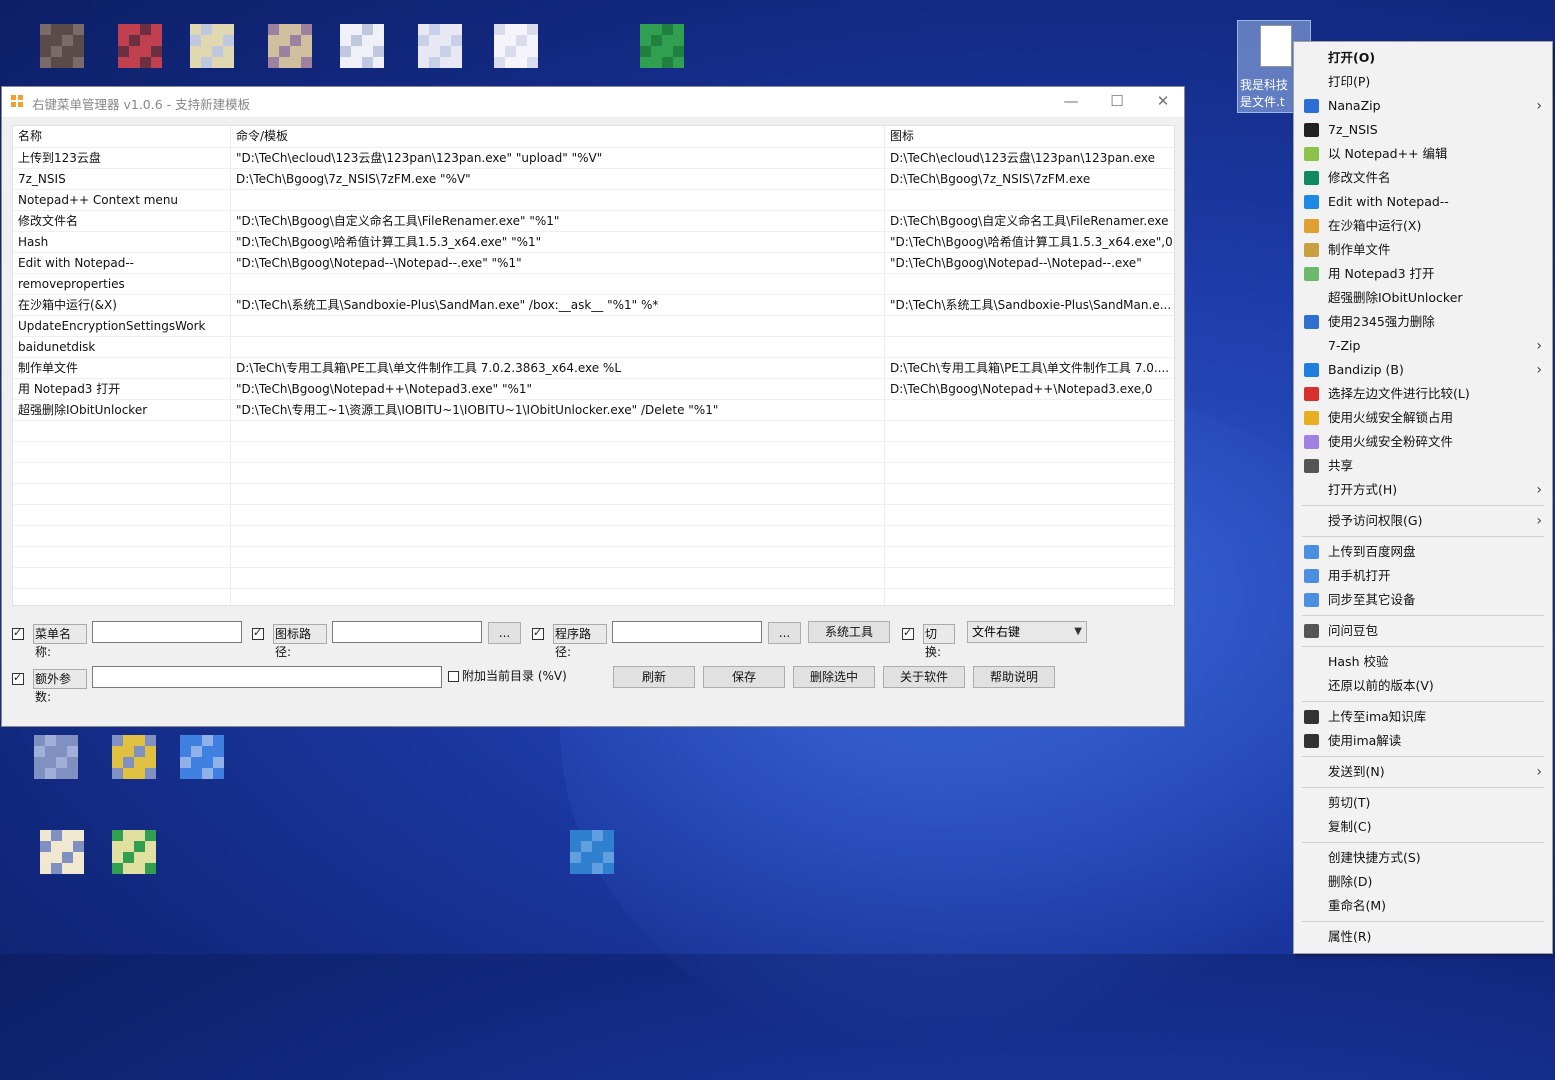  I want to click on minimize-button: —, so click(1071, 102).